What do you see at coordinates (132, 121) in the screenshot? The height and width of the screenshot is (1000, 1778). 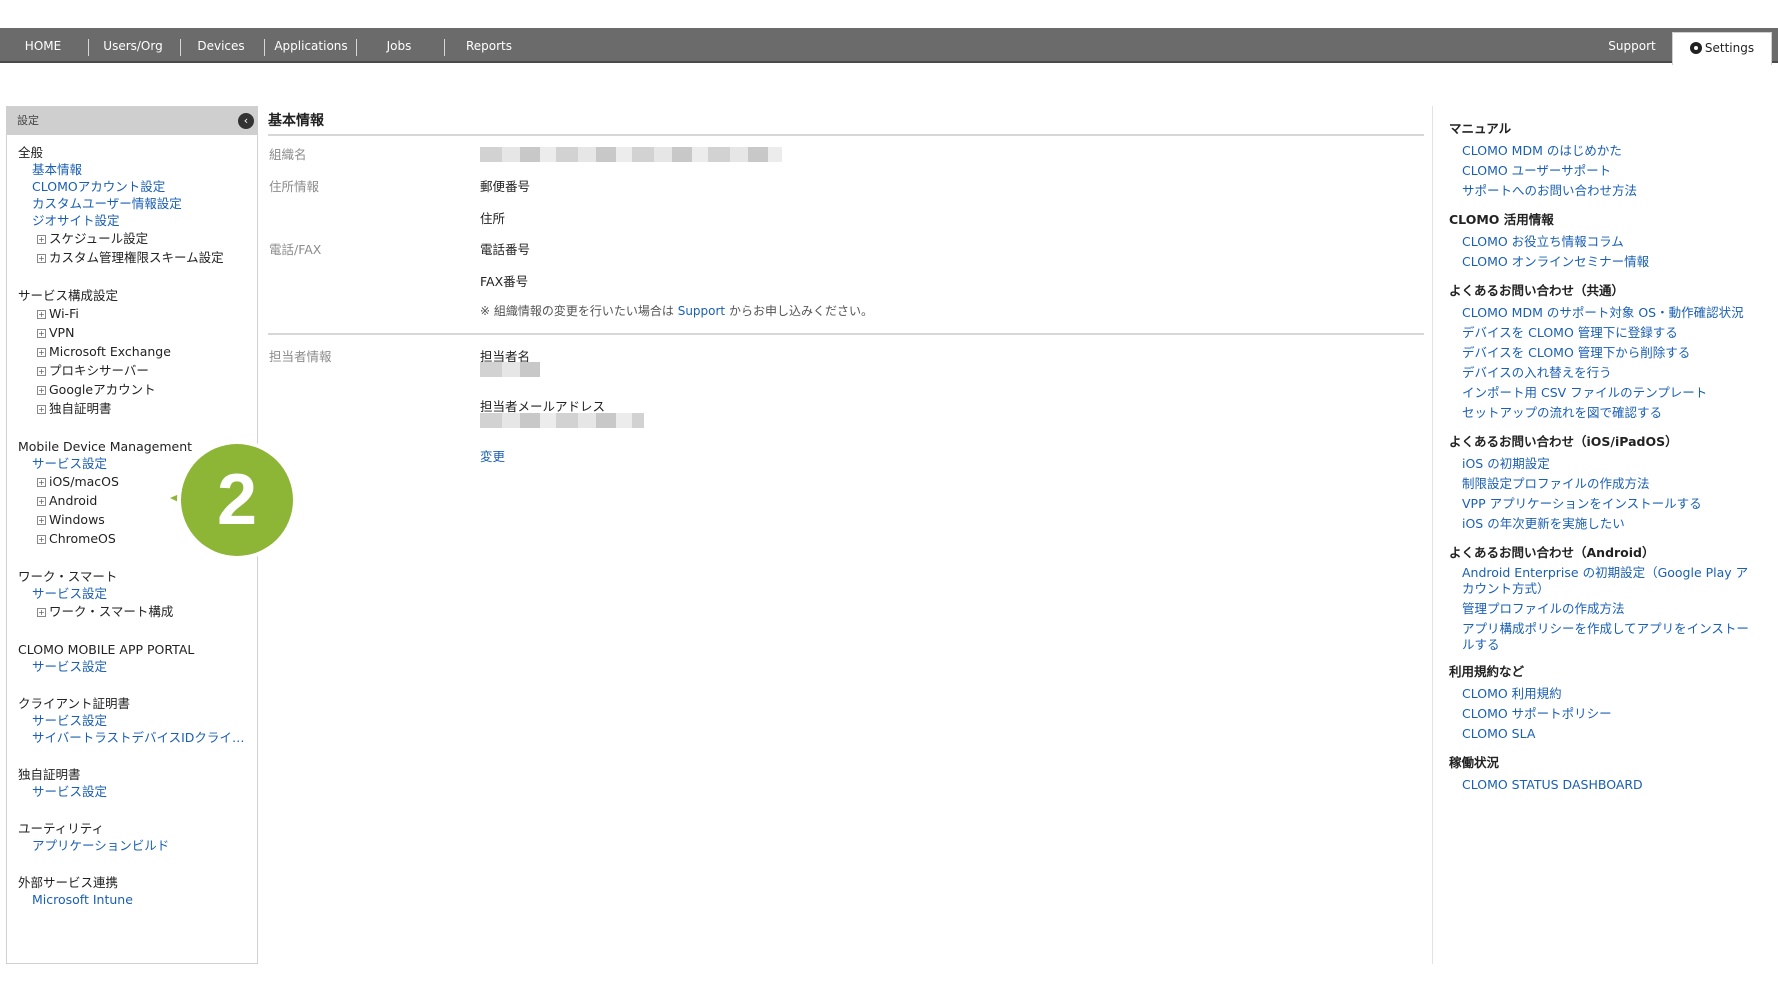 I see `sidebar-header: 設定 ‹` at bounding box center [132, 121].